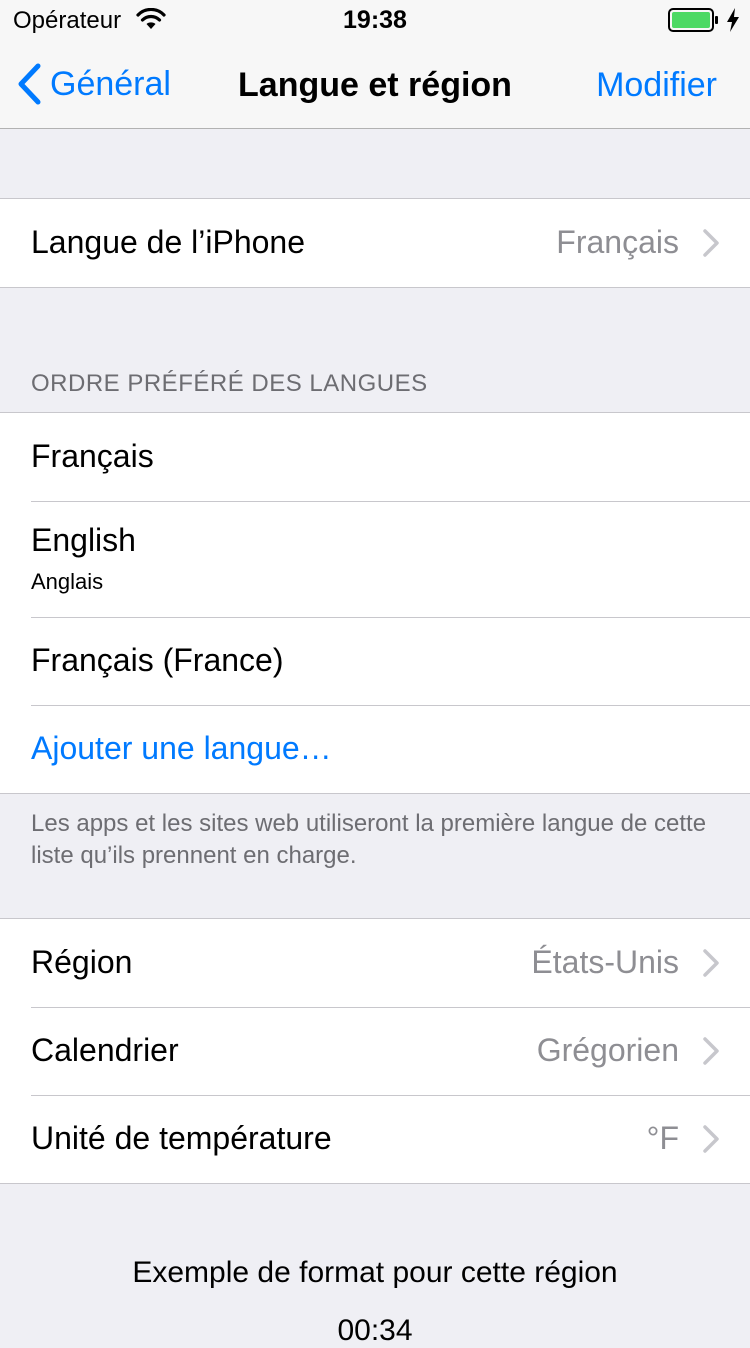 The height and width of the screenshot is (1348, 750). I want to click on region-label: Région, so click(82, 962).